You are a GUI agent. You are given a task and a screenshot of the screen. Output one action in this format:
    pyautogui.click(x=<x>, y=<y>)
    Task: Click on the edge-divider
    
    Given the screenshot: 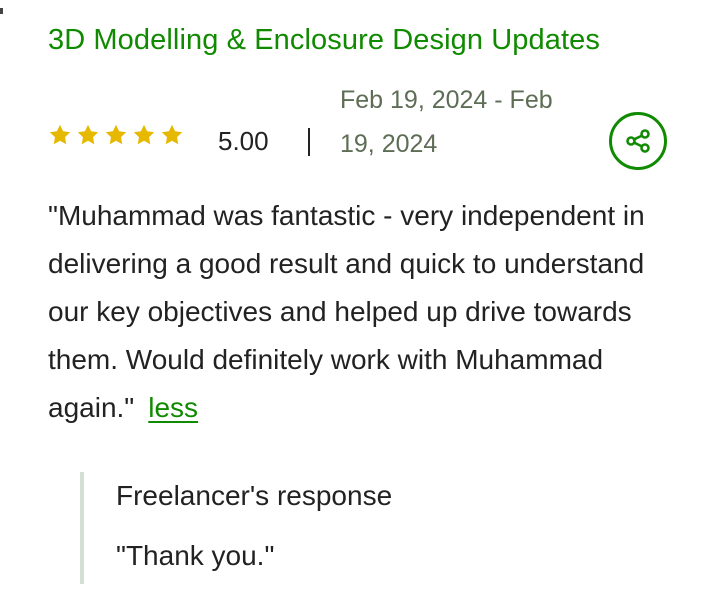 What is the action you would take?
    pyautogui.click(x=1, y=11)
    